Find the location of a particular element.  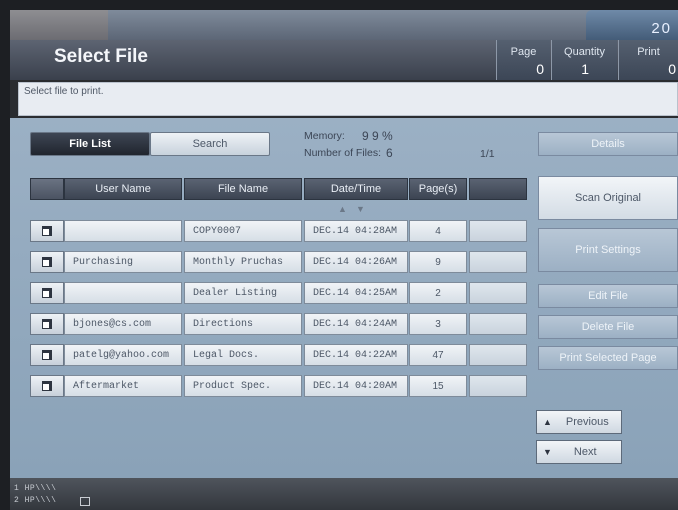

tab-file-list: File List is located at coordinates (90, 144).